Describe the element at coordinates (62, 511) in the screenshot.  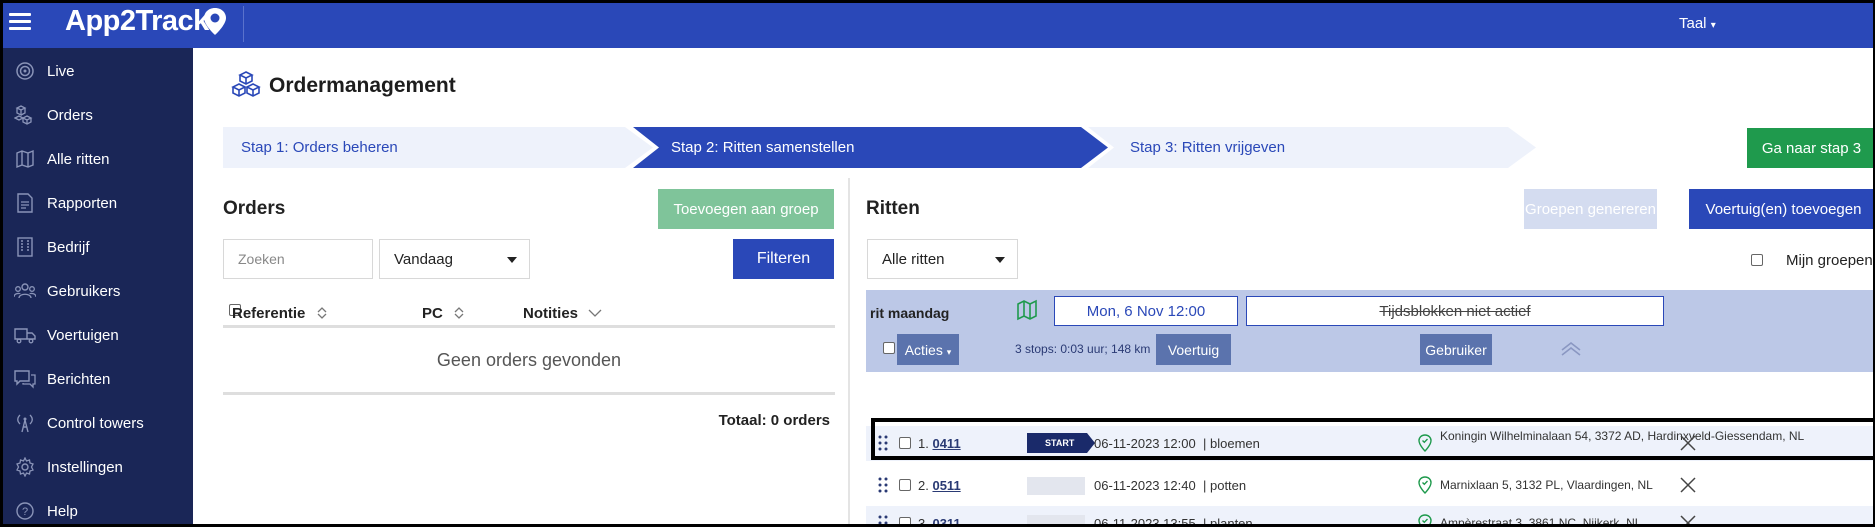
I see `sidebar-item-label: Help` at that location.